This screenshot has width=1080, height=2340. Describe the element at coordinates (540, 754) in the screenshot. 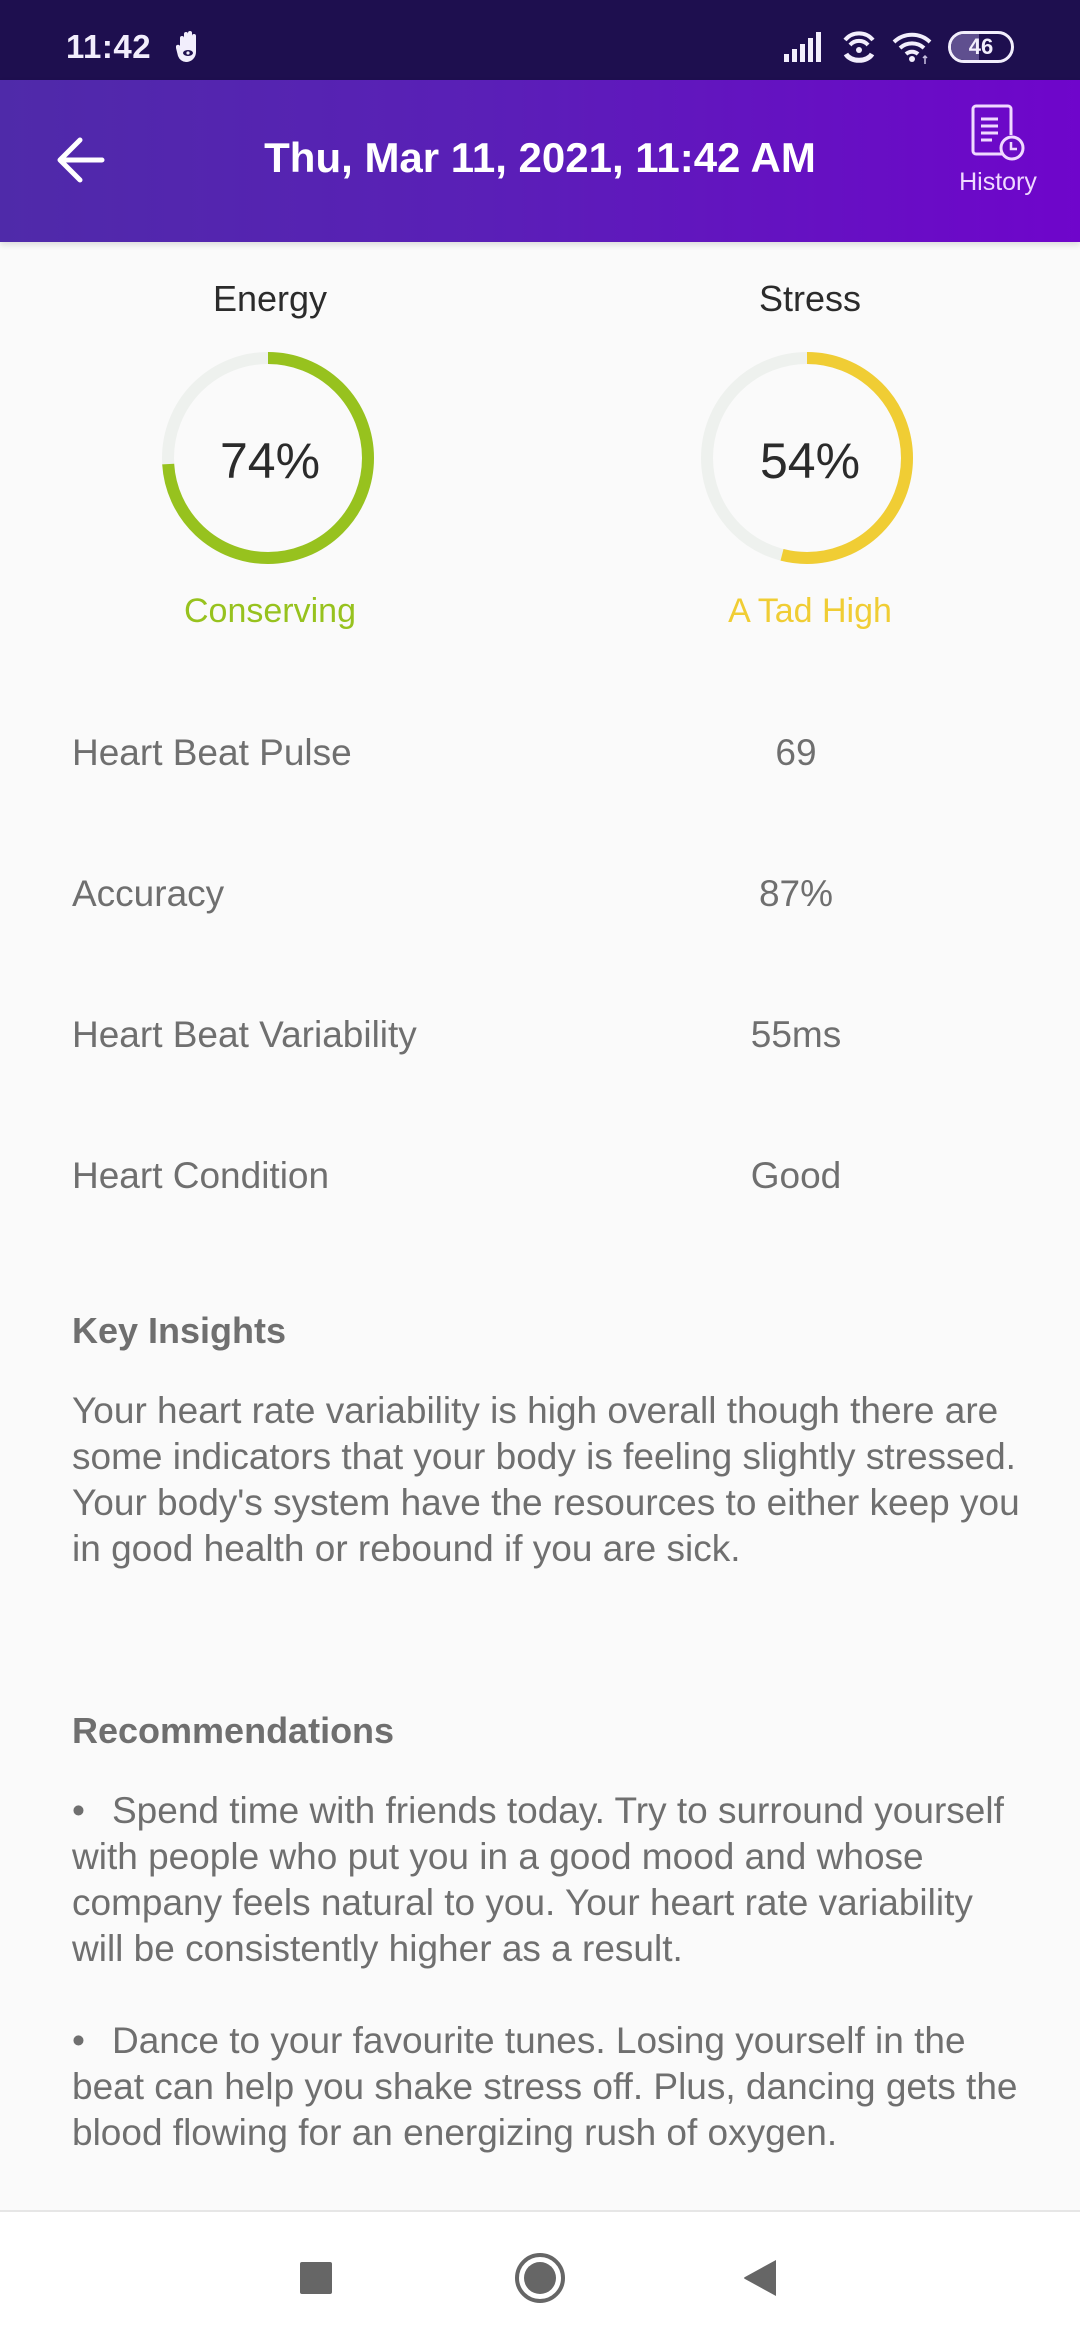

I see `metric-row-heart-beat-pulse: Heart Beat Pulse 69` at that location.